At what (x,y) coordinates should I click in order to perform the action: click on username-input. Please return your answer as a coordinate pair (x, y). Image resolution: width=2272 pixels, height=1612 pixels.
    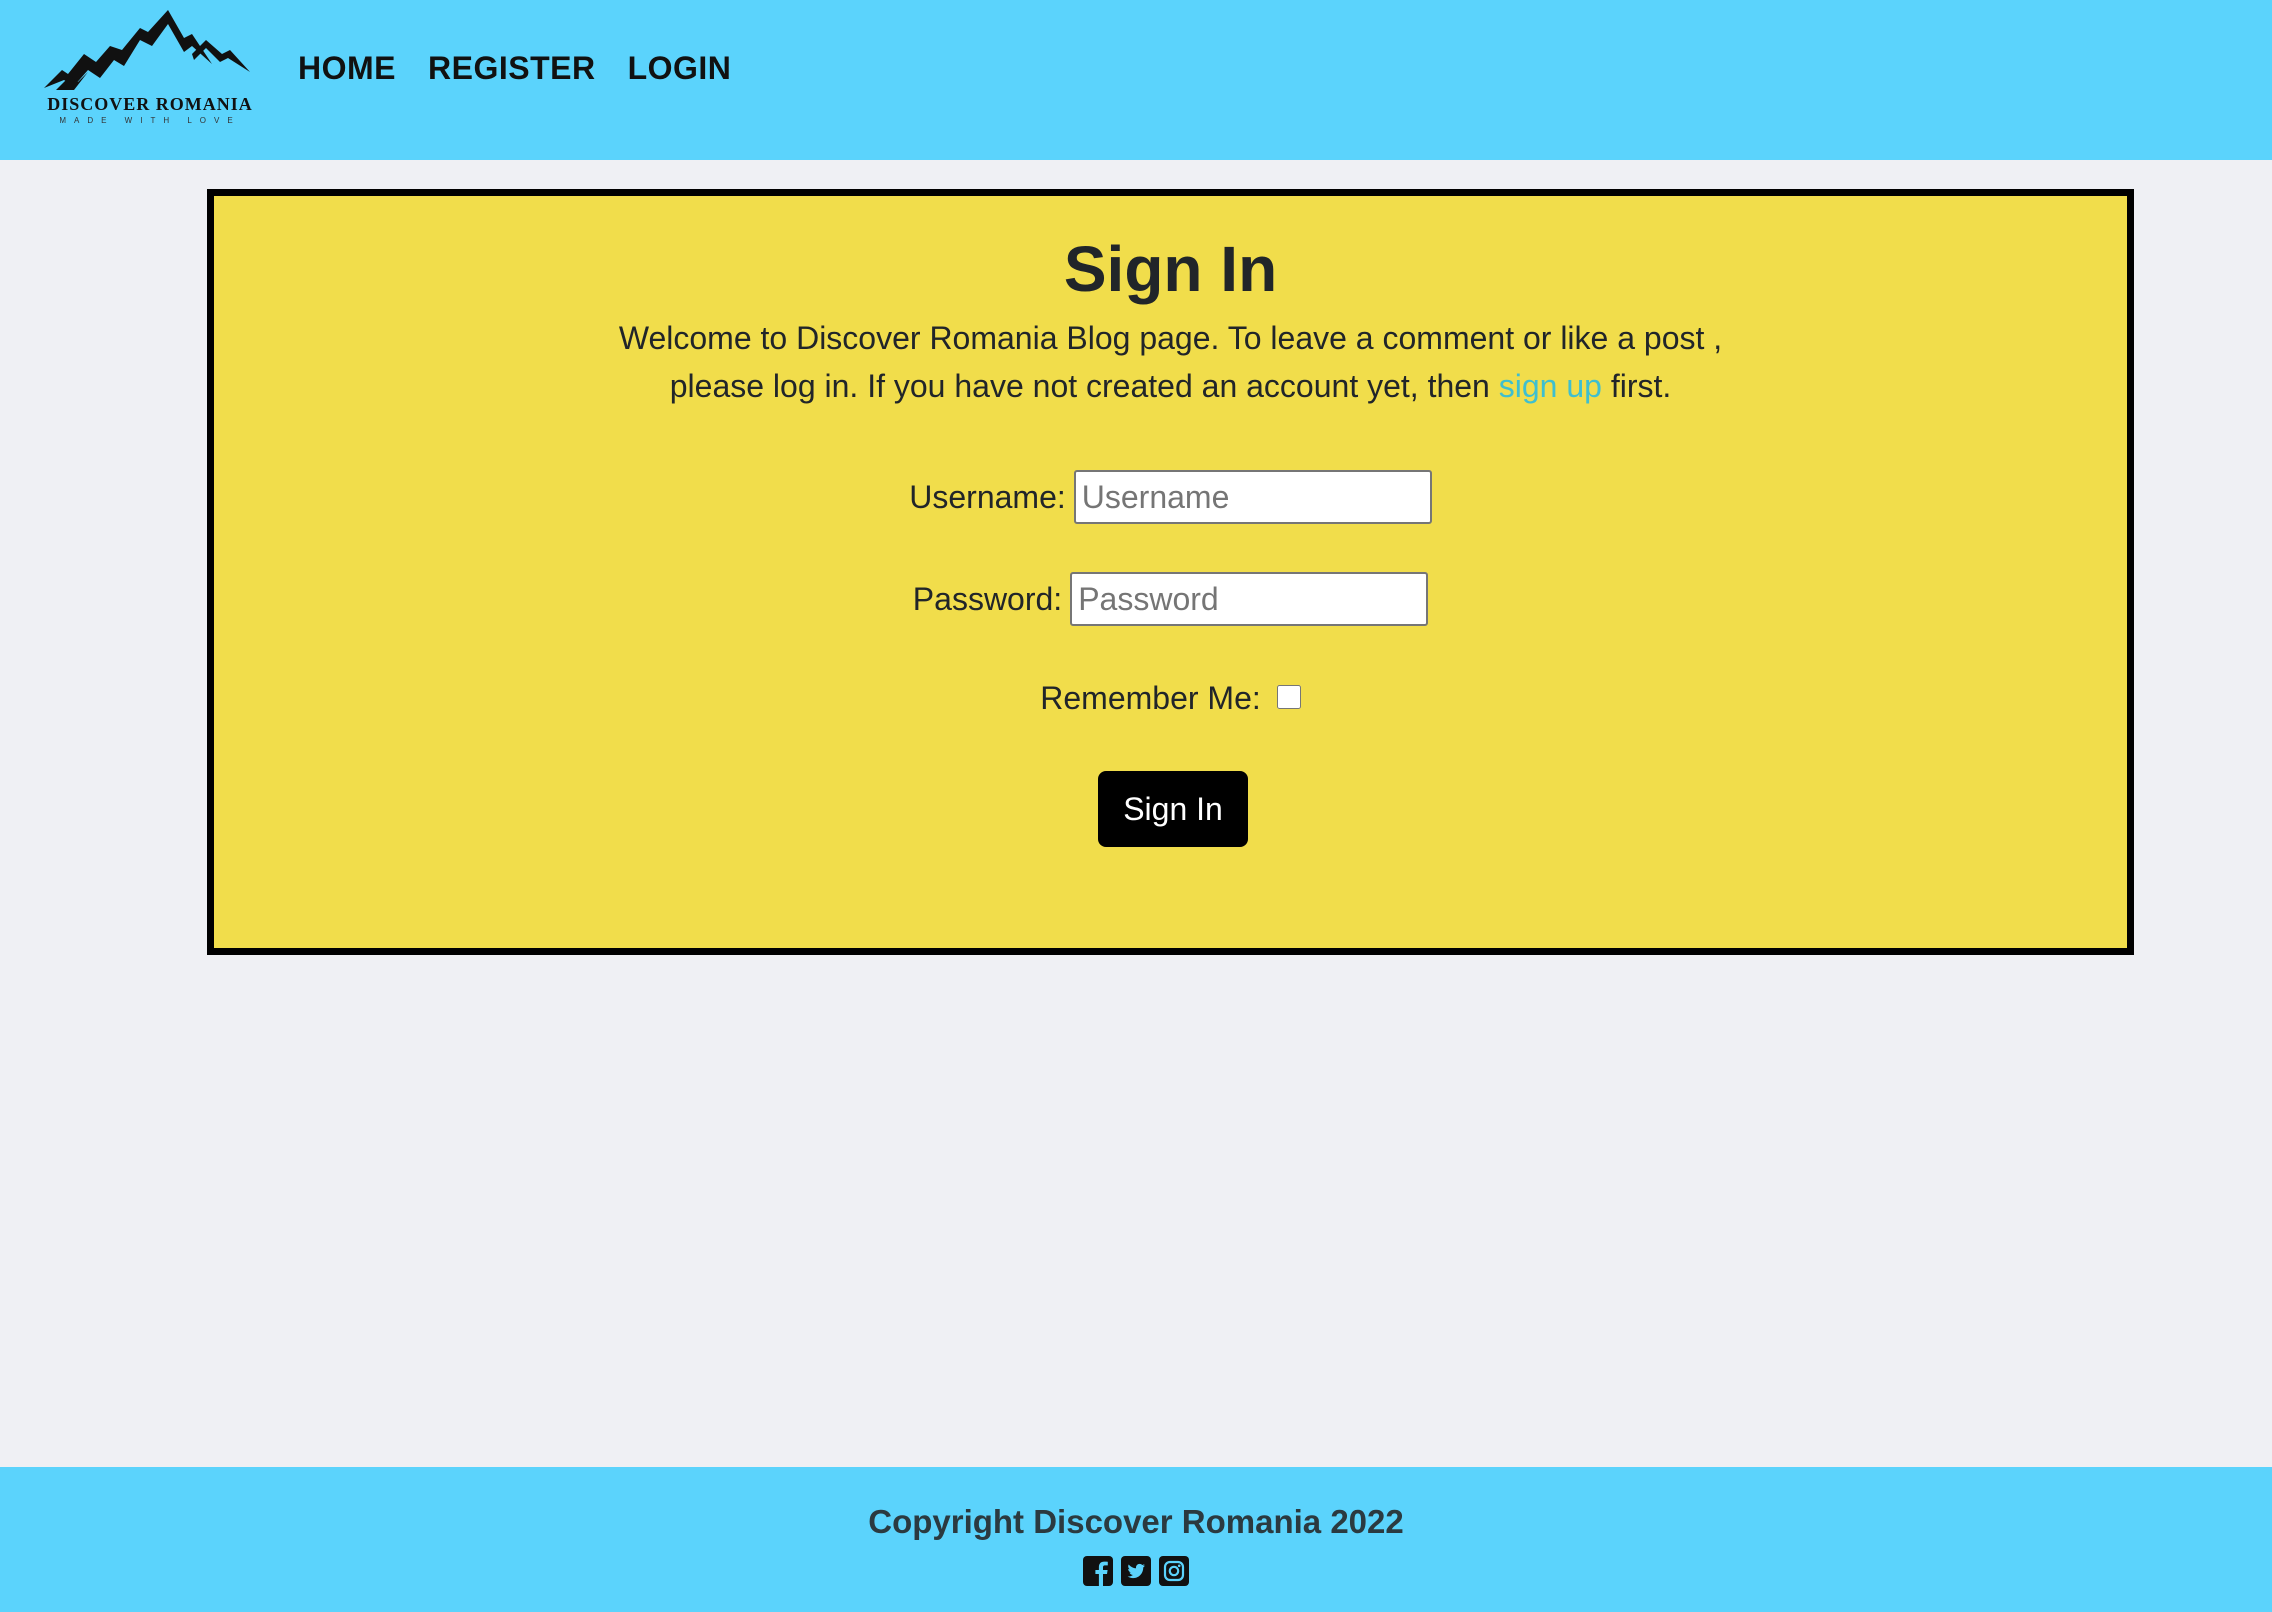
    Looking at the image, I should click on (1252, 497).